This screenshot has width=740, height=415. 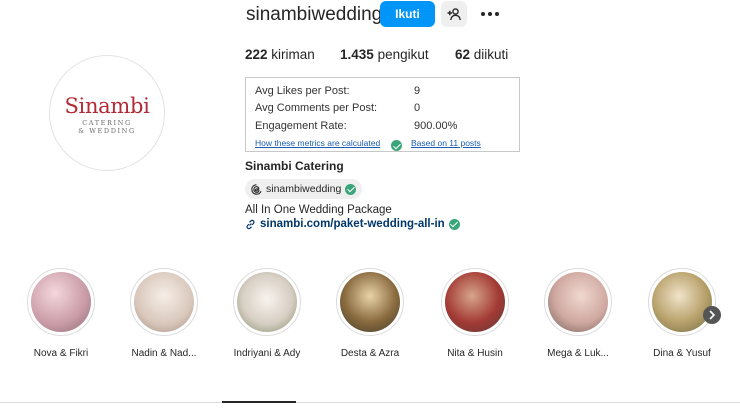 What do you see at coordinates (107, 123) in the screenshot?
I see `logo-line1: CATERING` at bounding box center [107, 123].